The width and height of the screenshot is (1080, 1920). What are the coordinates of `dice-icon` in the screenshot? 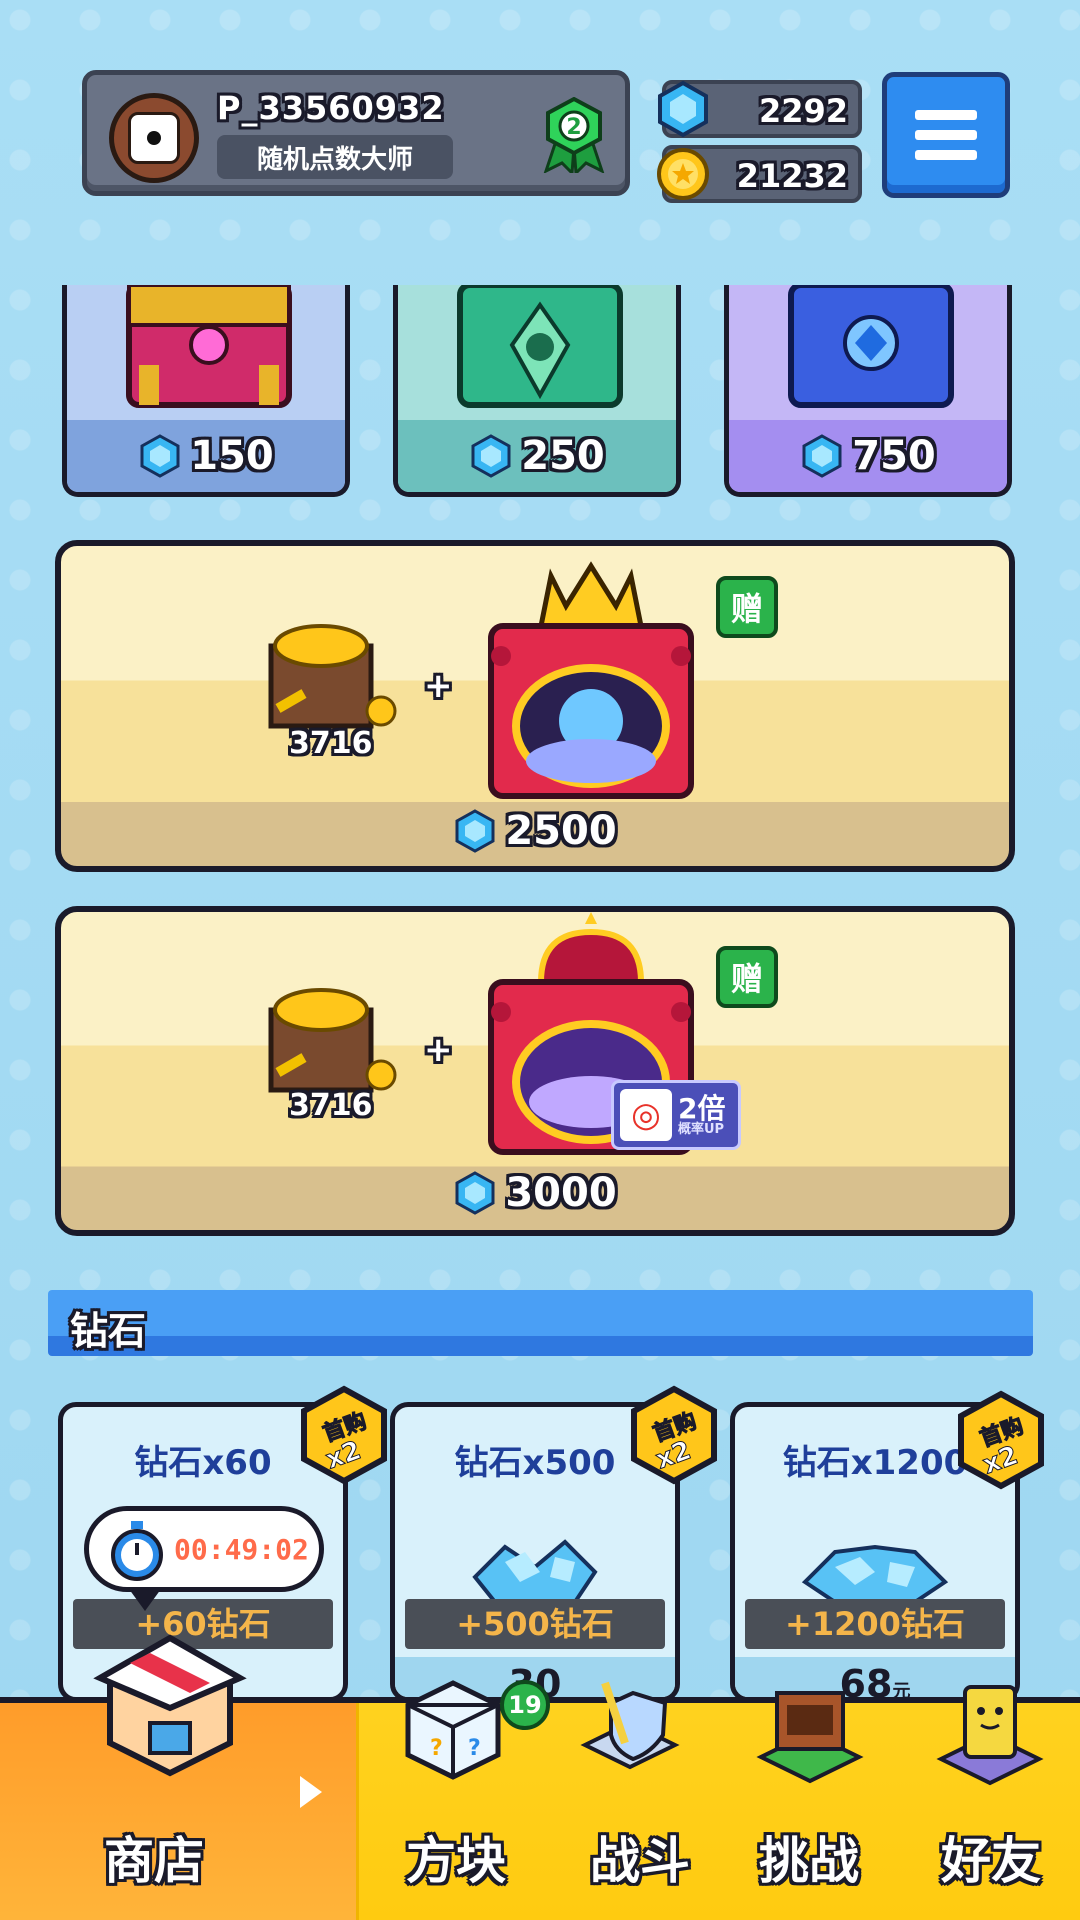 It's located at (154, 138).